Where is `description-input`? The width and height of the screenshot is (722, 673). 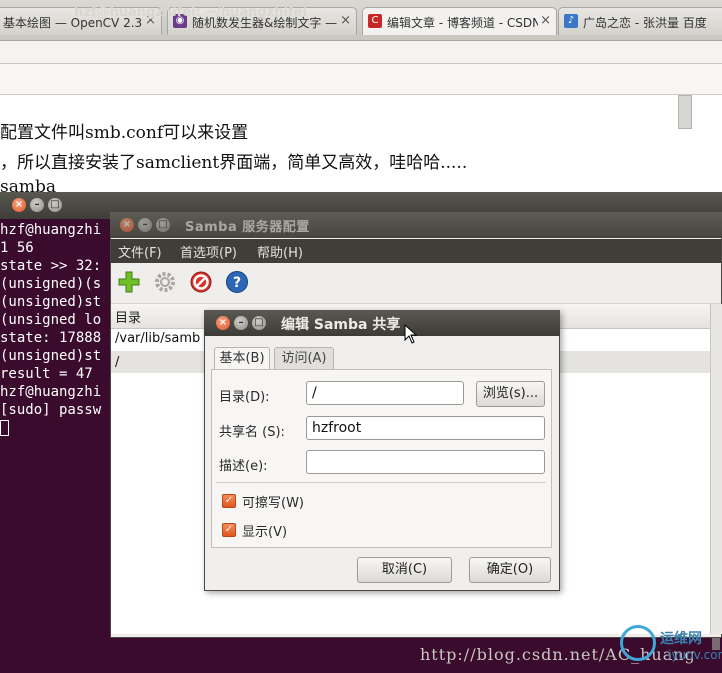 description-input is located at coordinates (425, 462).